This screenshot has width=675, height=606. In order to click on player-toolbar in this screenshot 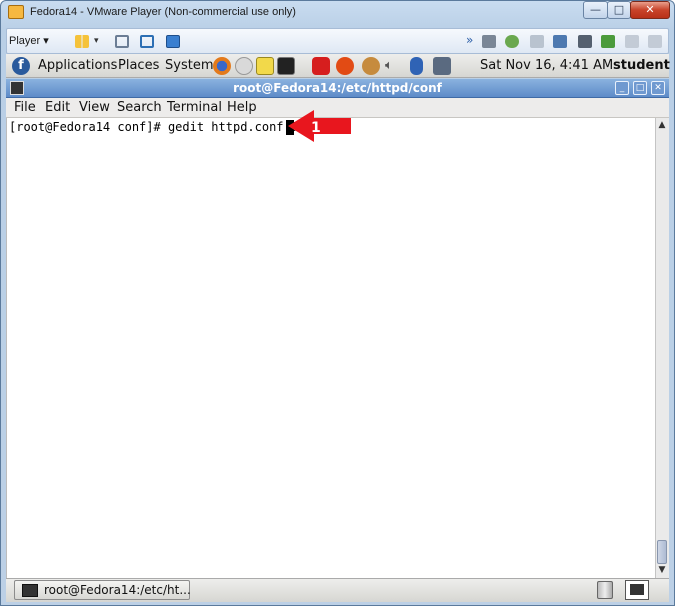, I will do `click(337, 41)`.